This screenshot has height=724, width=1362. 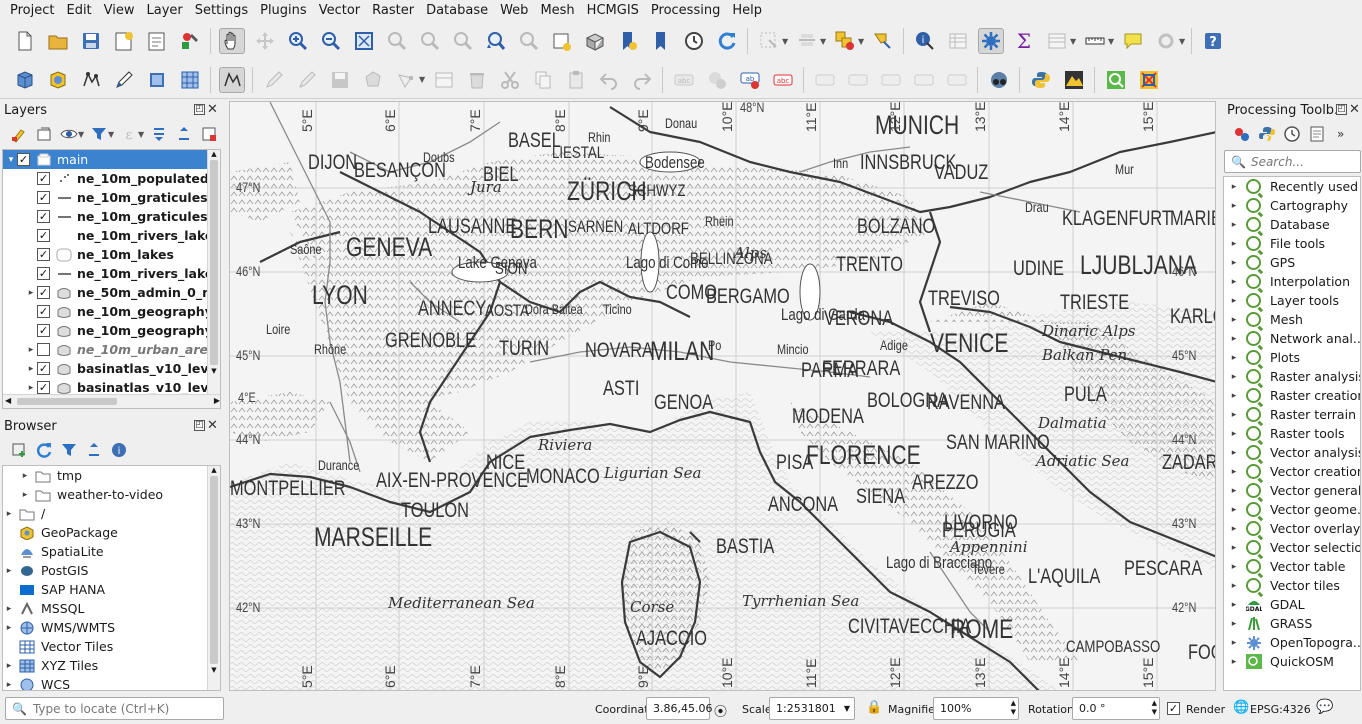 I want to click on add-group-icon, so click(x=44, y=134).